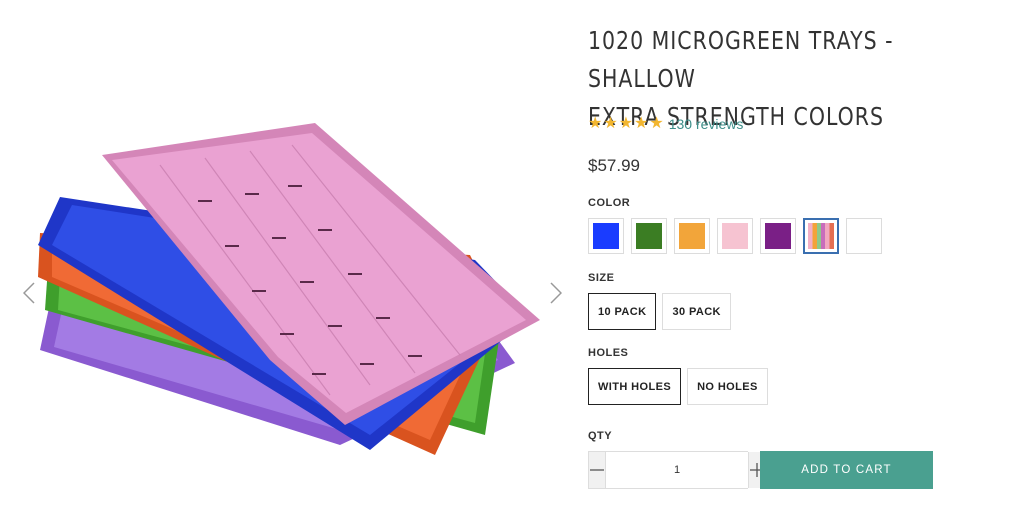 The image size is (1024, 507). I want to click on swatch-green, so click(649, 236).